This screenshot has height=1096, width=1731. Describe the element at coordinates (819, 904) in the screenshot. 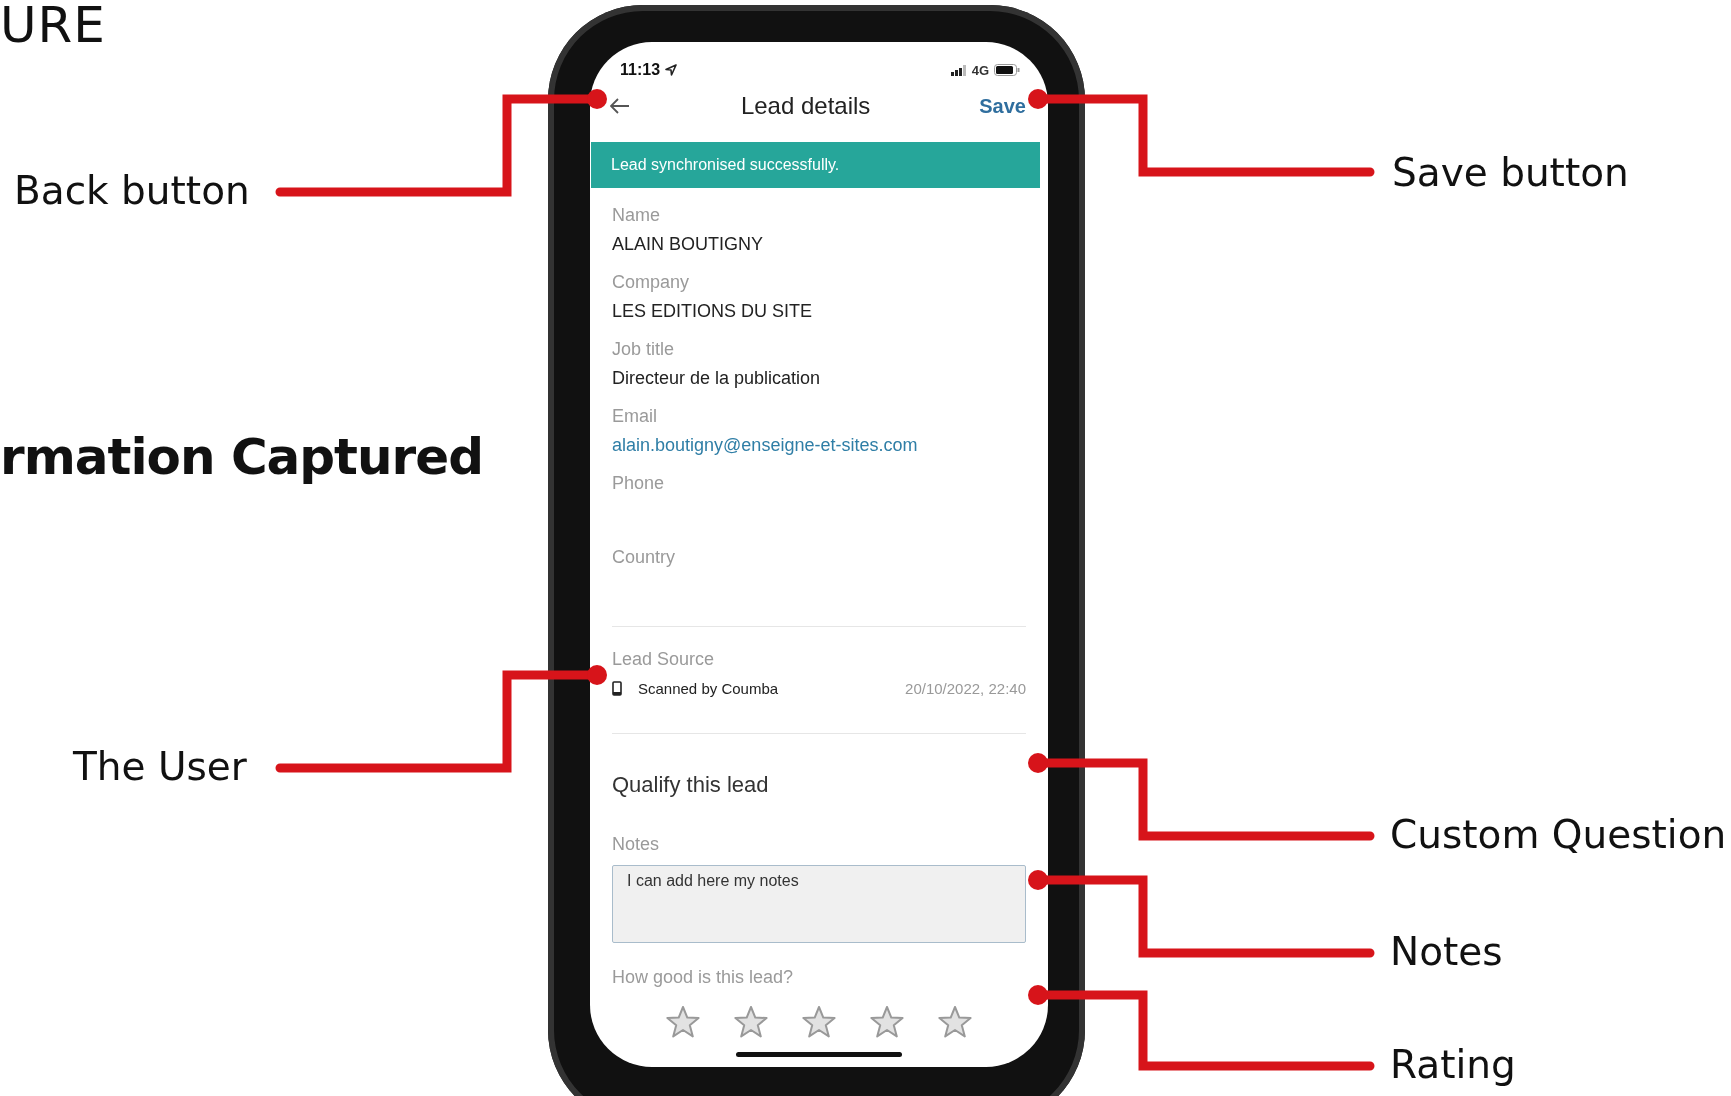

I see `notes-field: I can add here my notes` at that location.